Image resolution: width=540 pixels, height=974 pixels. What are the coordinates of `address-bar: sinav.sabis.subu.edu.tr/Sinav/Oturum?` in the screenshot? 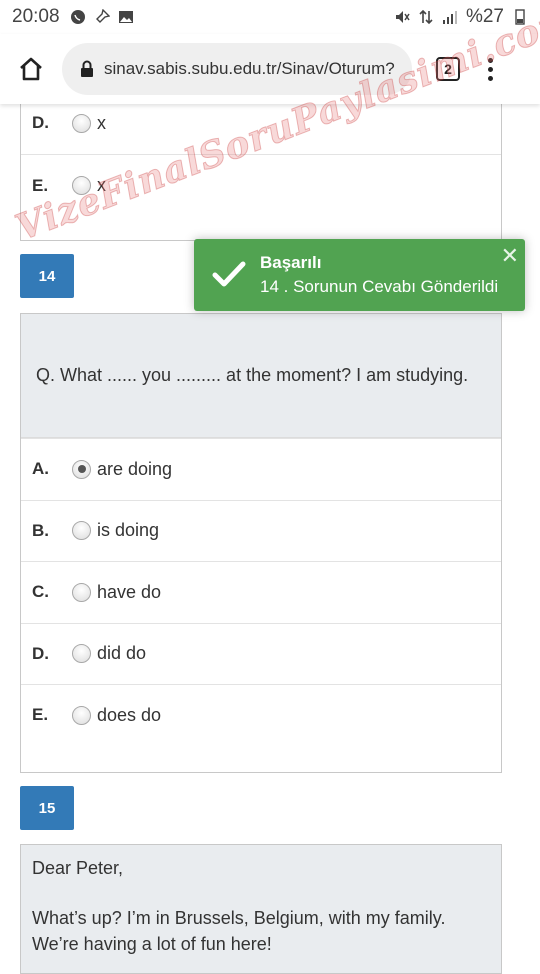 It's located at (237, 69).